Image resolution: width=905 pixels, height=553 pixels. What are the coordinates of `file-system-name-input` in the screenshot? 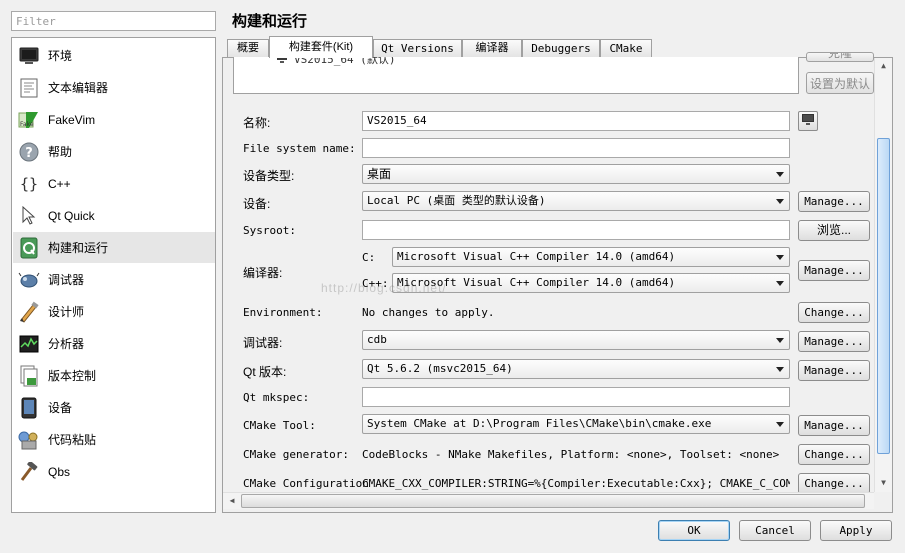 It's located at (576, 148).